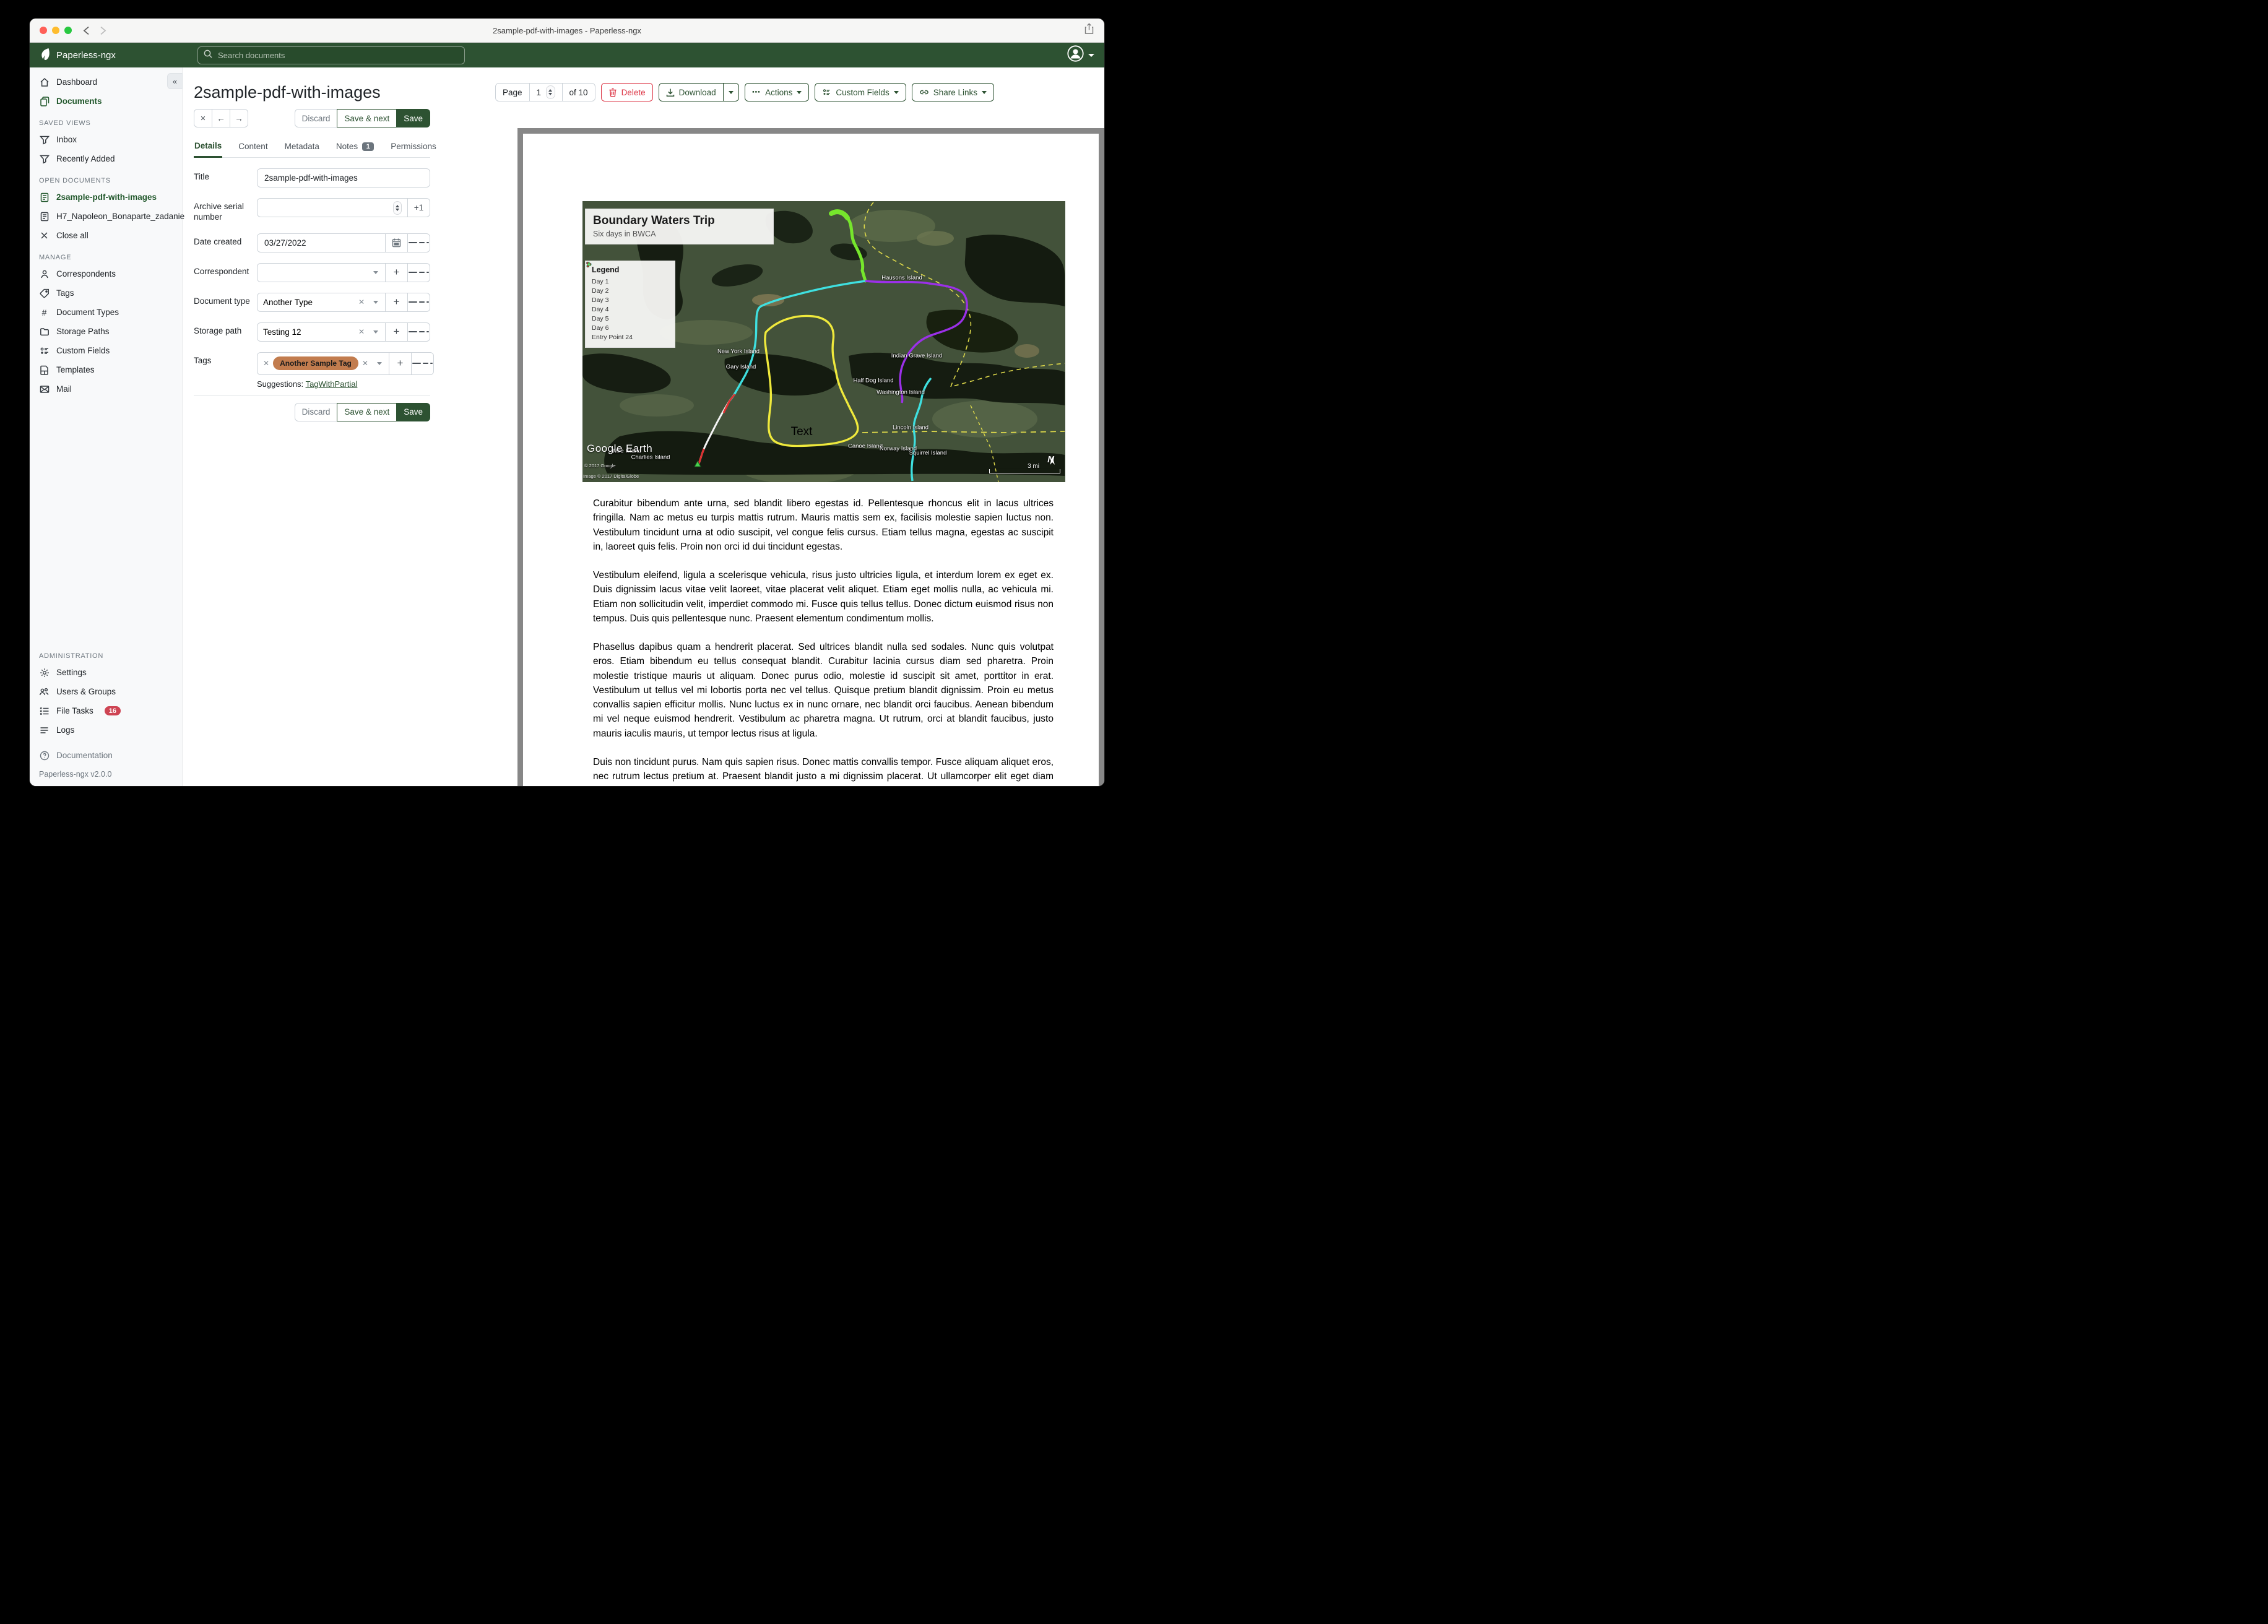 This screenshot has width=2268, height=1624. What do you see at coordinates (316, 411) in the screenshot?
I see `discard-button-bottom: Discard` at bounding box center [316, 411].